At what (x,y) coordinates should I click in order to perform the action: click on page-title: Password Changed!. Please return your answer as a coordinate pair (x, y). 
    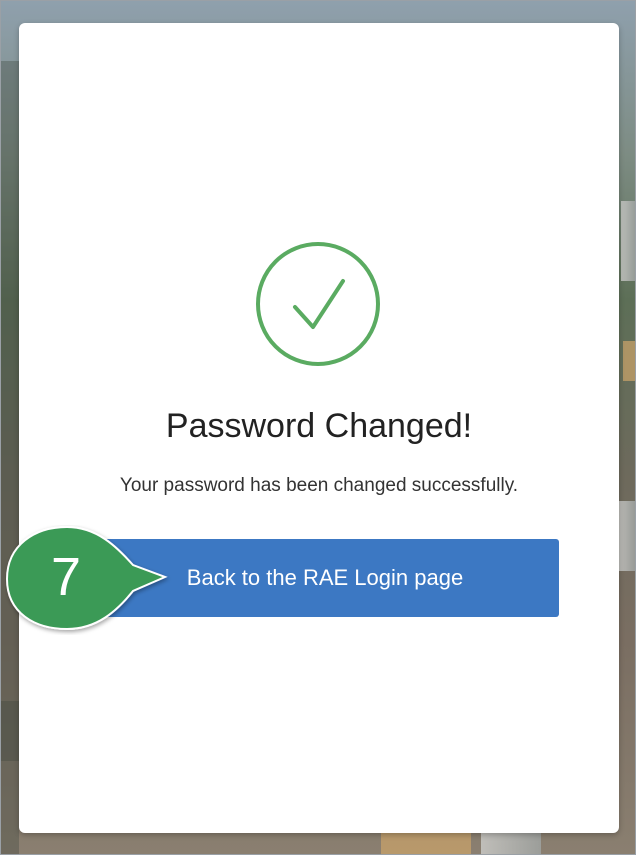
    Looking at the image, I should click on (319, 426).